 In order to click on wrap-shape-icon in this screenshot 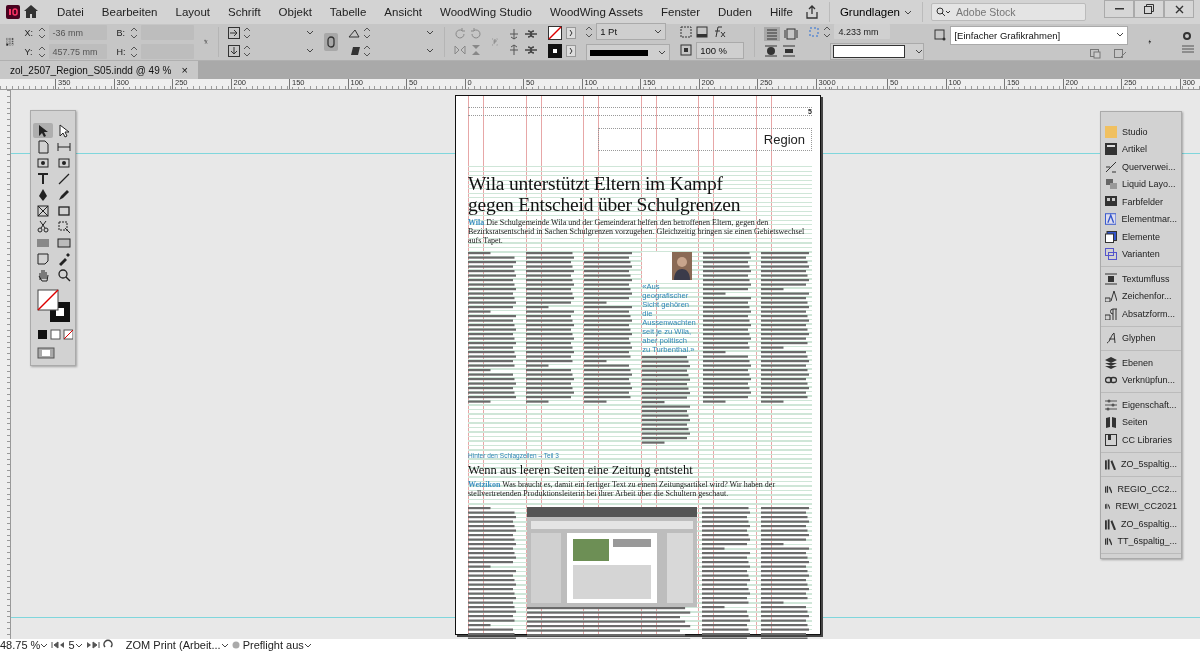, I will do `click(771, 51)`.